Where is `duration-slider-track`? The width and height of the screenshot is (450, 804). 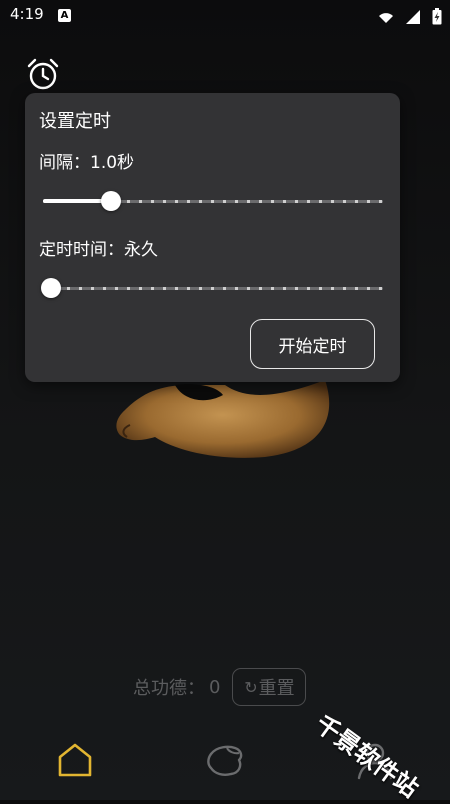
duration-slider-track is located at coordinates (213, 288).